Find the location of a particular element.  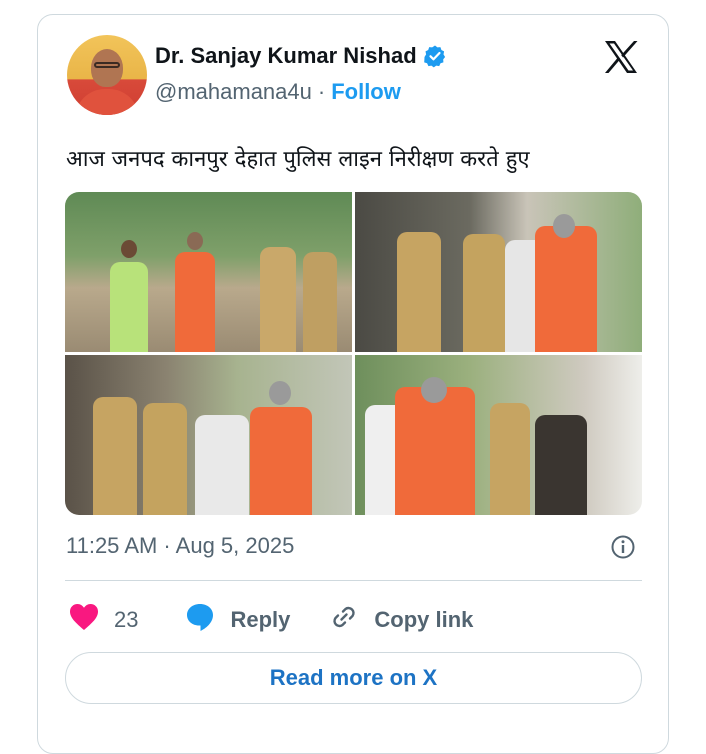

copy-link-button: Copy link is located at coordinates (400, 620).